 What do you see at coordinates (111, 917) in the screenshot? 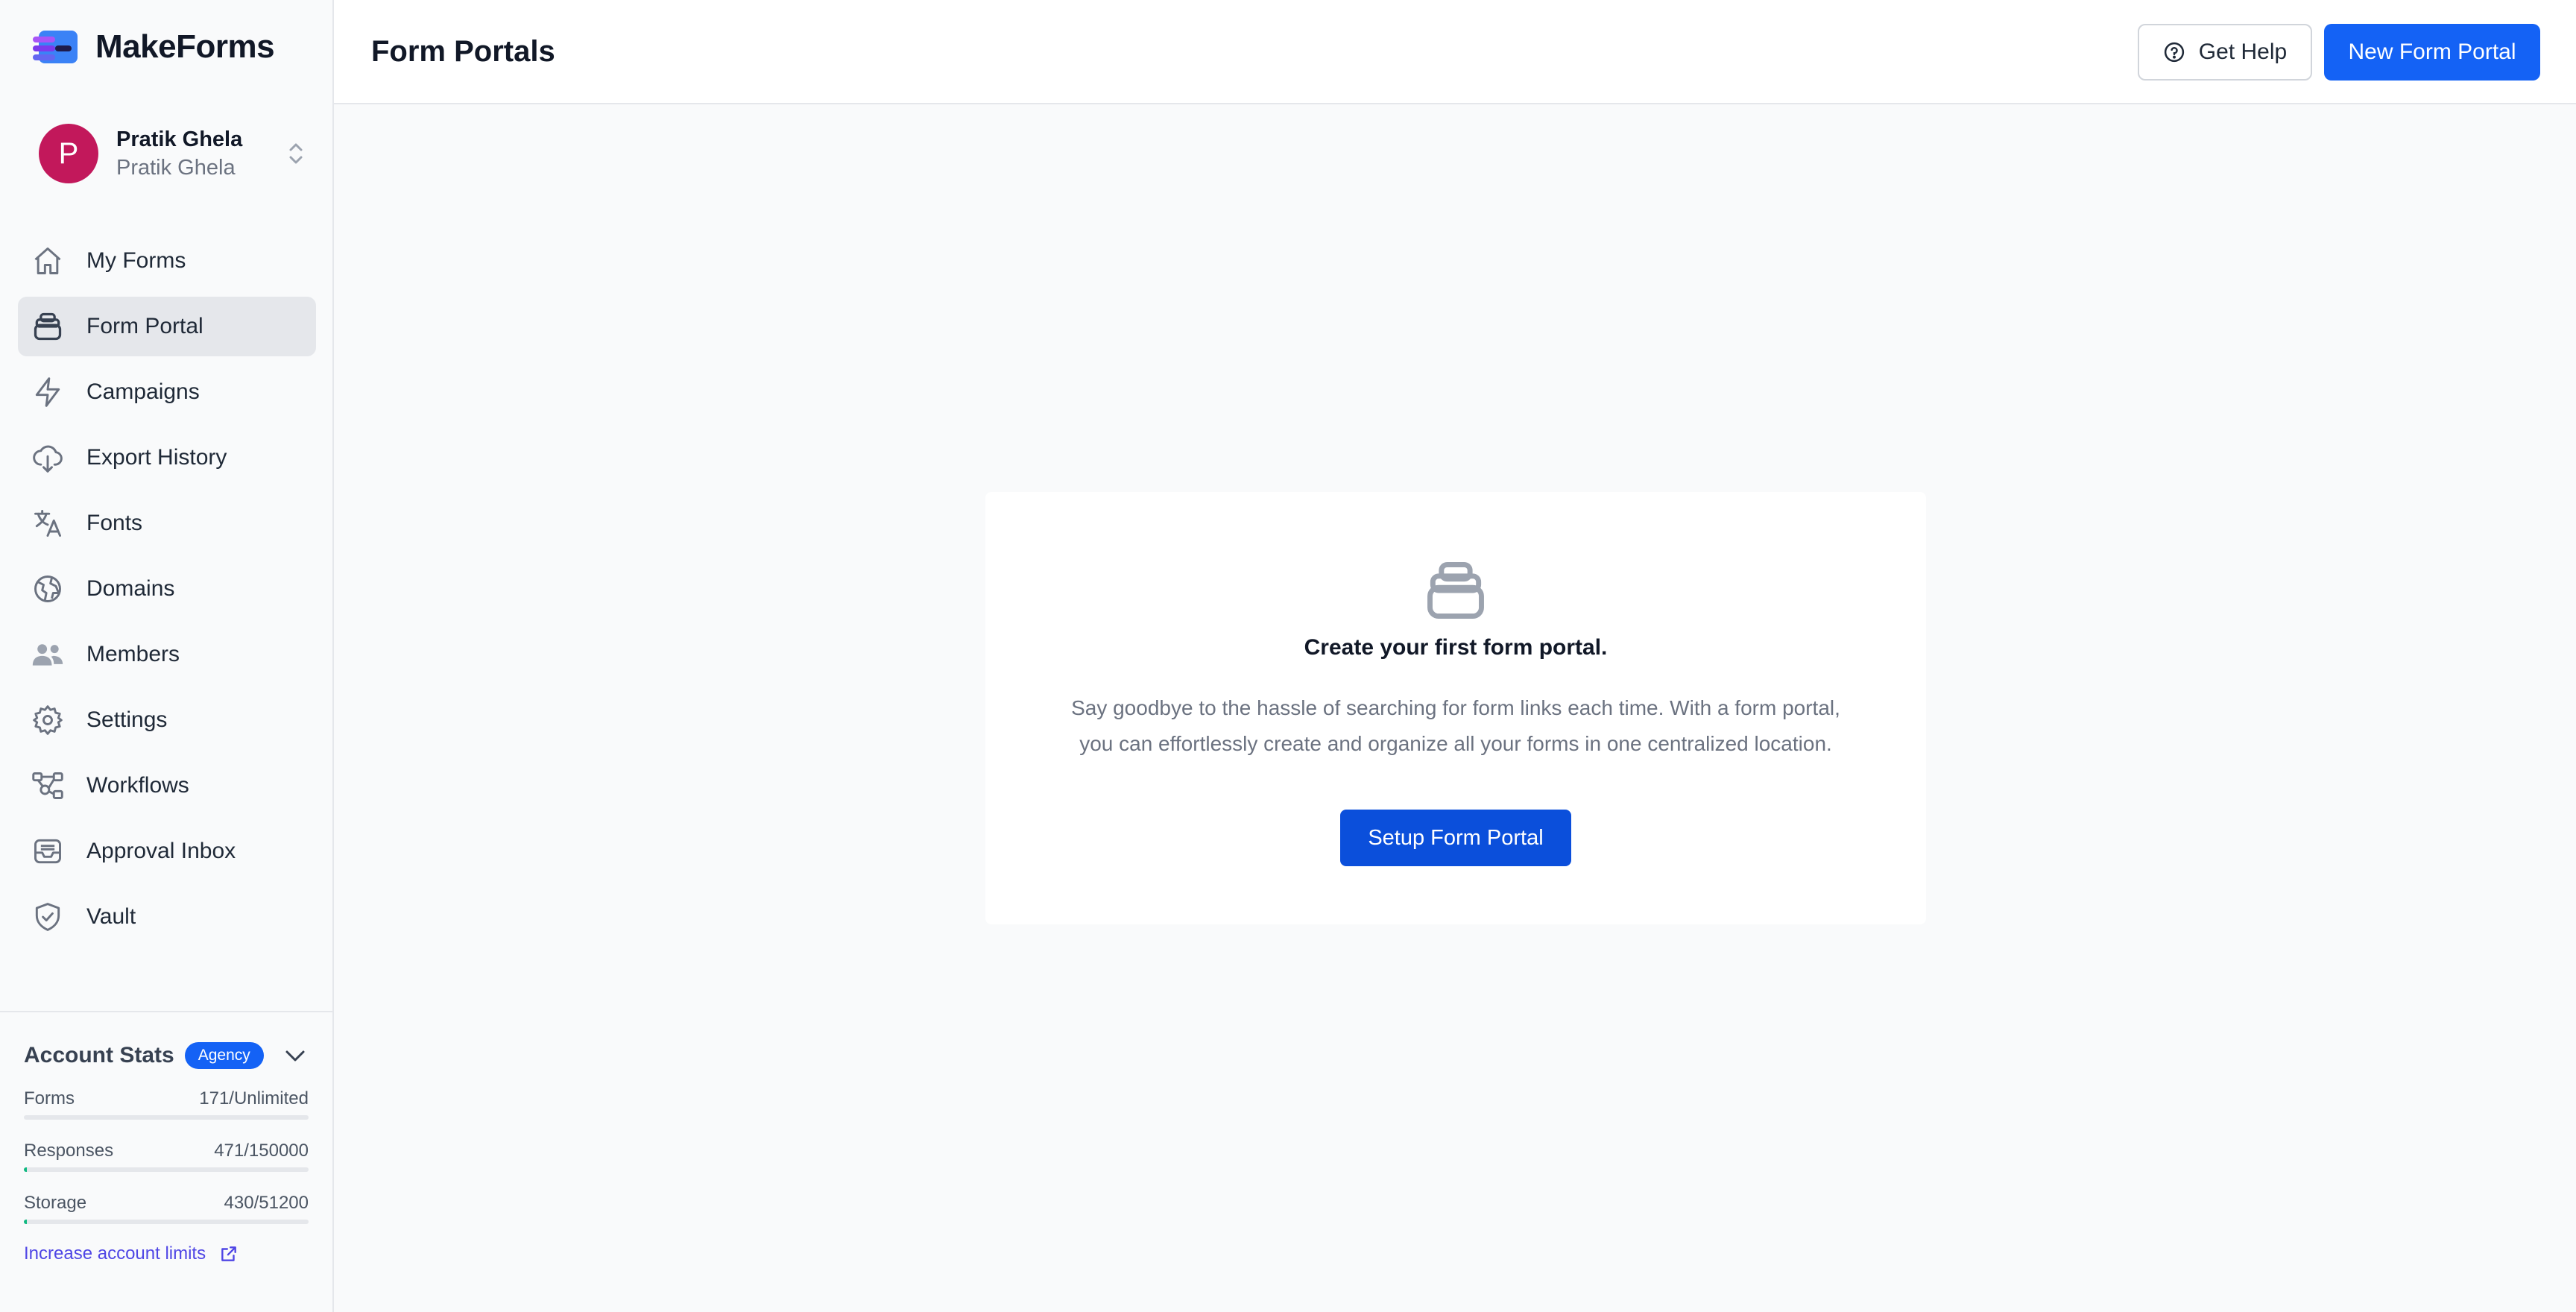
I see `sidebar-item-label: Vault` at bounding box center [111, 917].